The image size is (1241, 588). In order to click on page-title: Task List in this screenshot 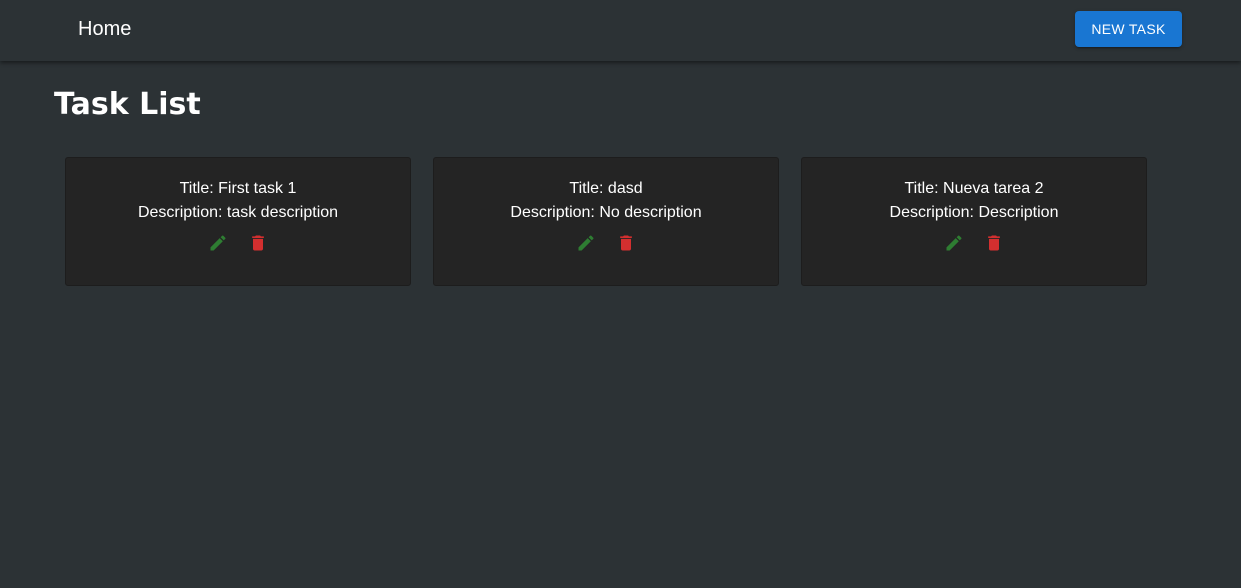, I will do `click(127, 104)`.